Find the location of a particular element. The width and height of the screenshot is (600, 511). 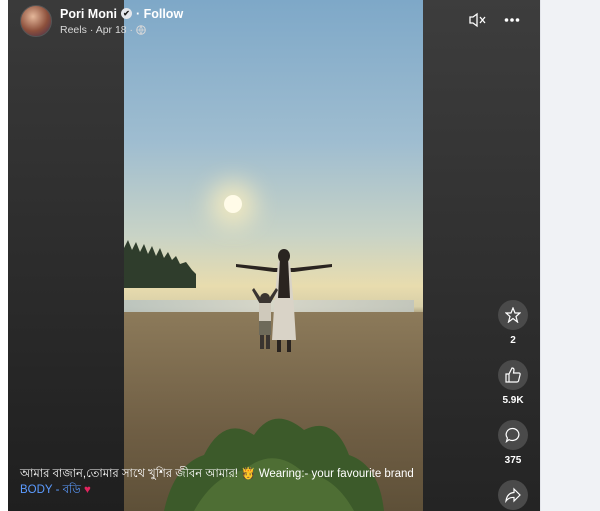

globe-icon is located at coordinates (141, 29).